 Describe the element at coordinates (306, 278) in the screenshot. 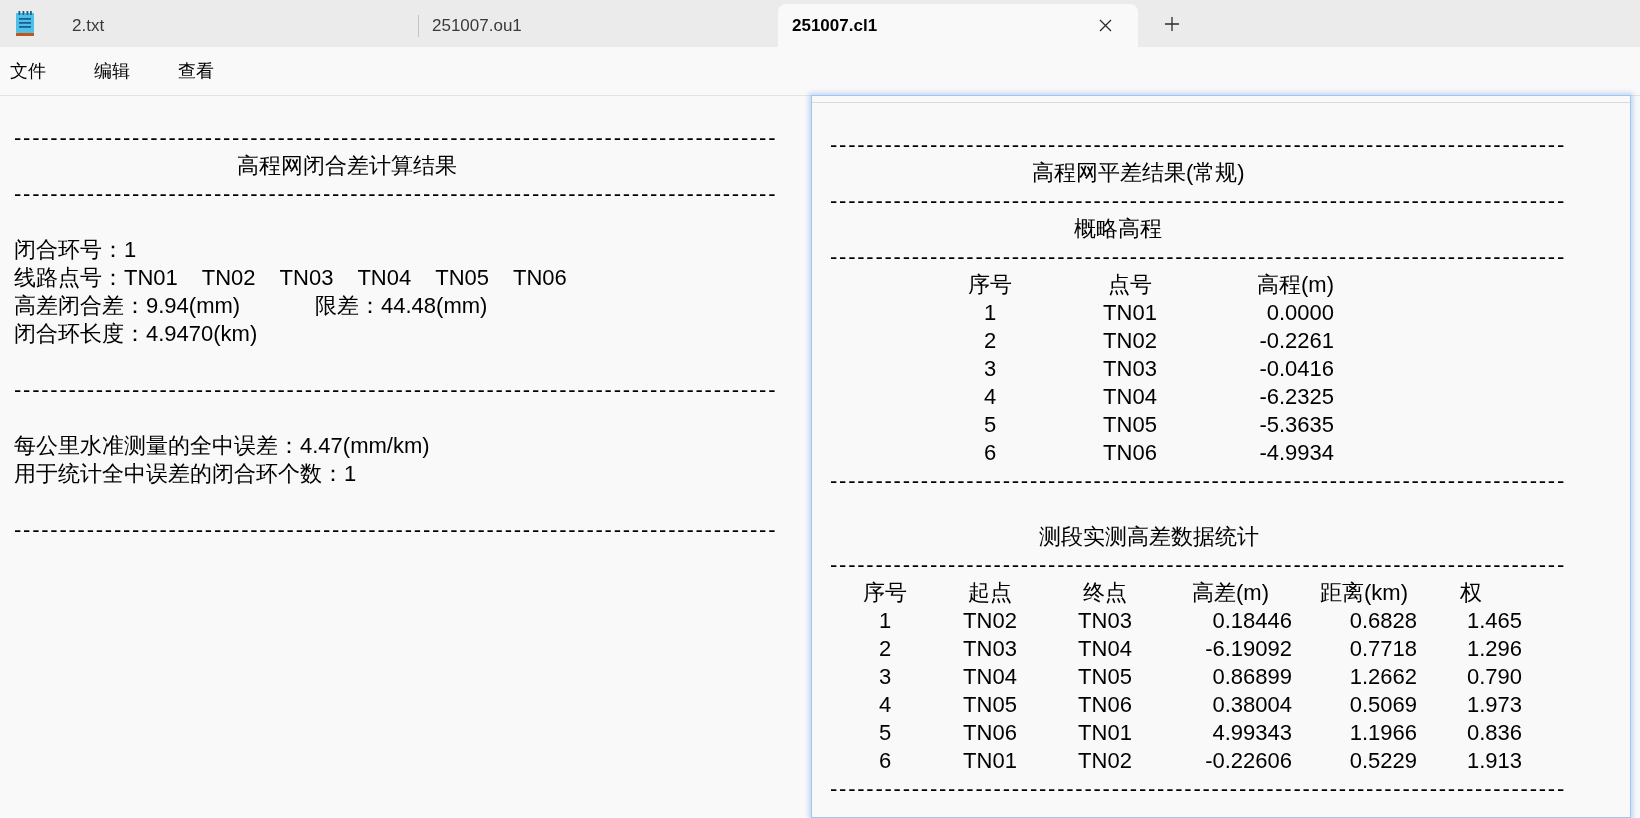

I see `point-id: TN03` at that location.